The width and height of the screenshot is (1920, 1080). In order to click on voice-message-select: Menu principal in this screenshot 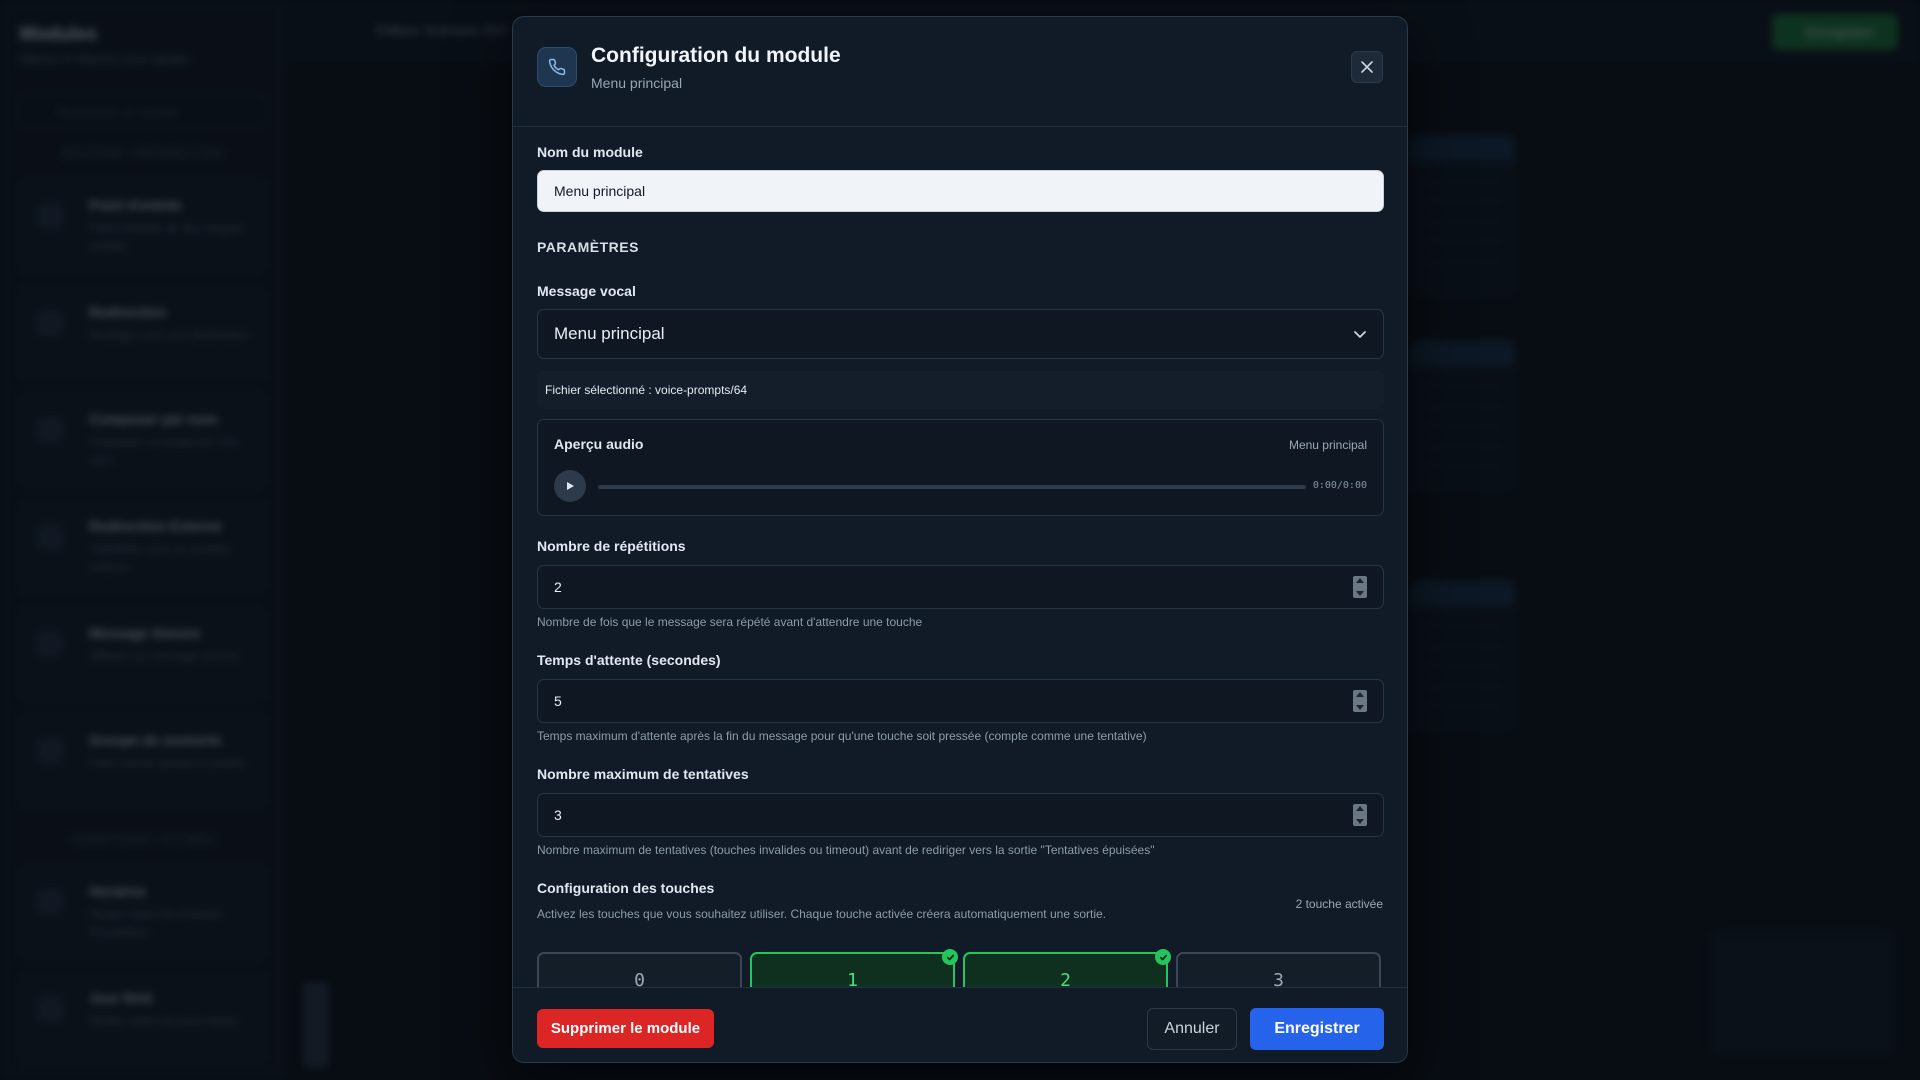, I will do `click(960, 334)`.